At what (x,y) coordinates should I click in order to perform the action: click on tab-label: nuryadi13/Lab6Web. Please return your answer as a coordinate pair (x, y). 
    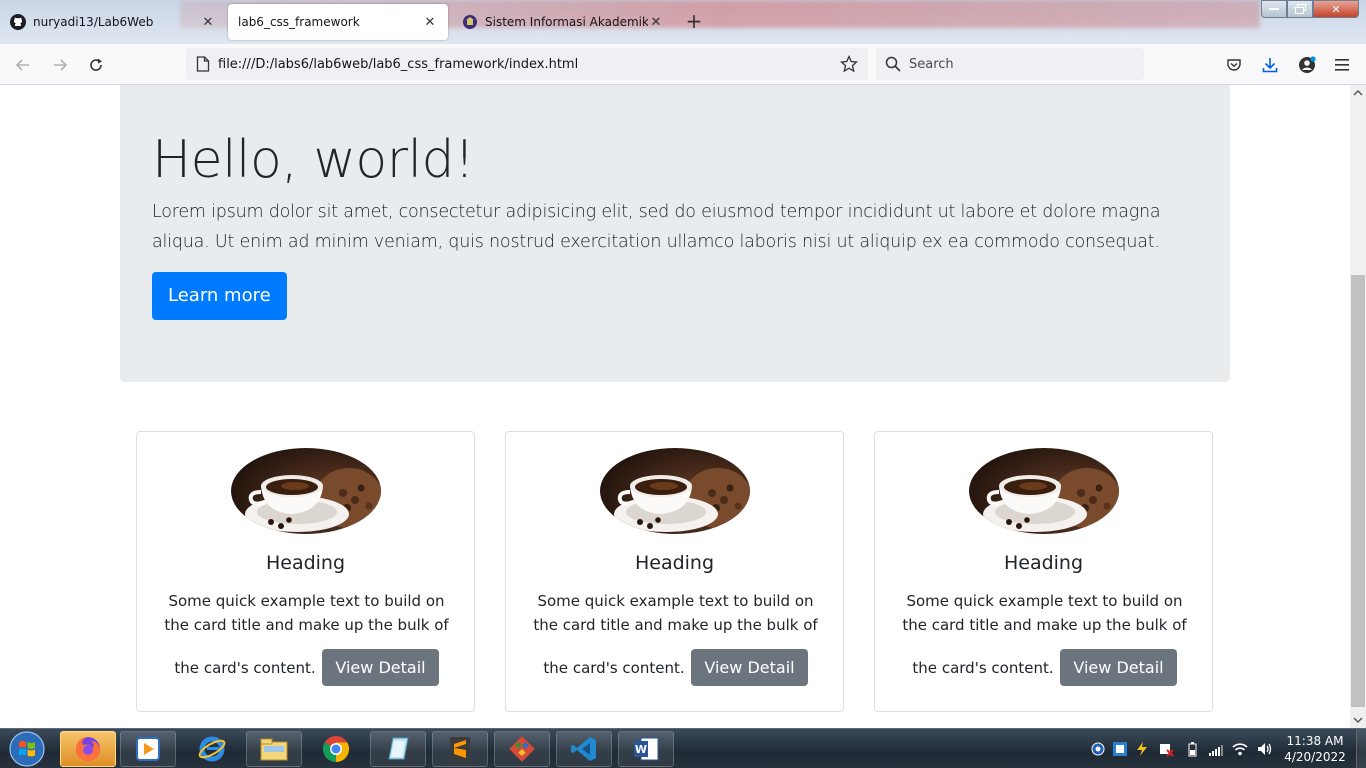
    Looking at the image, I should click on (93, 22).